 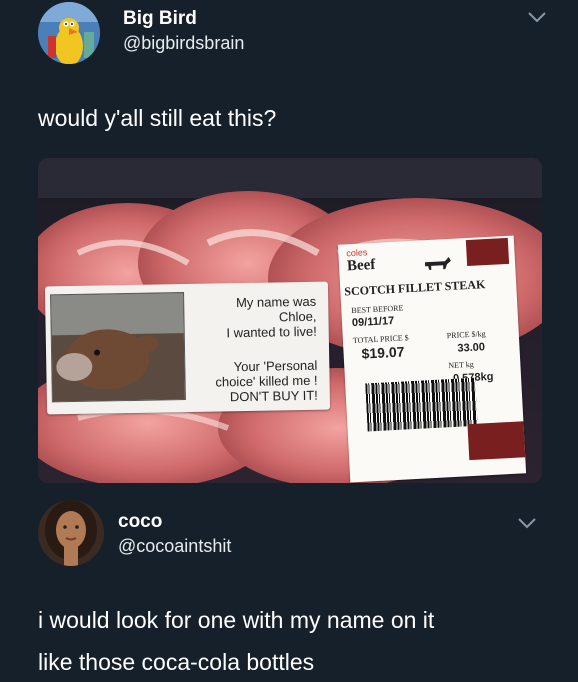 I want to click on label-line-6: DON'T BUY IT!, so click(x=273, y=396).